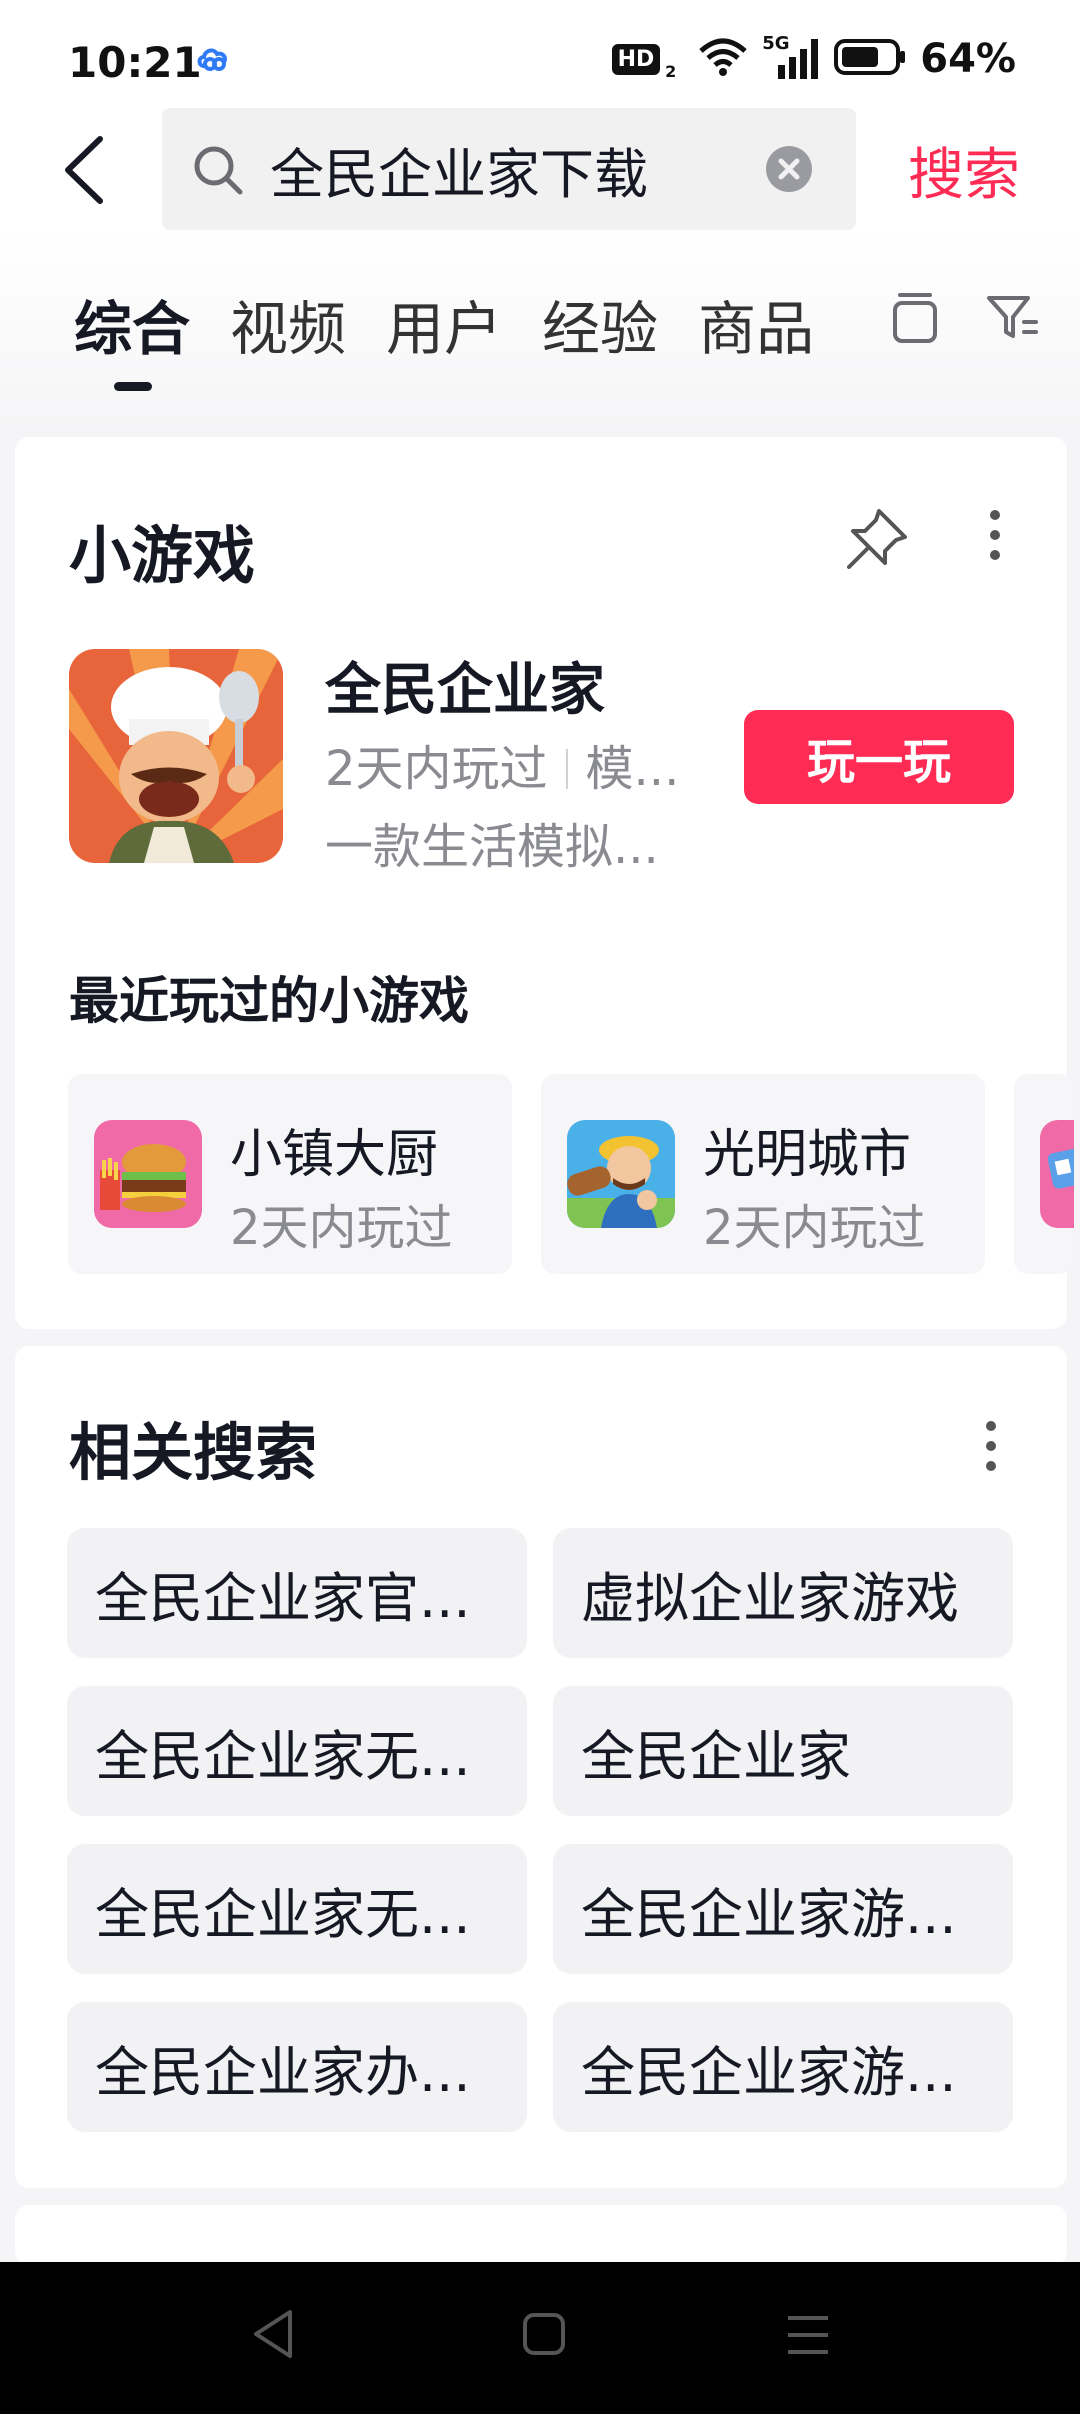 The height and width of the screenshot is (2414, 1080). Describe the element at coordinates (621, 1174) in the screenshot. I see `lumberjack-game-icon` at that location.